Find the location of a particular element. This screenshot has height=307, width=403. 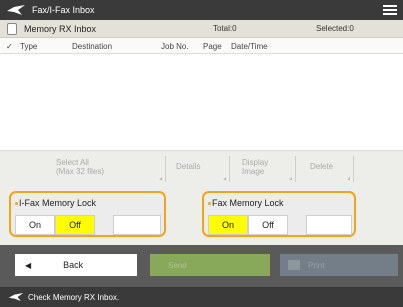

total-count: Total:0 is located at coordinates (225, 28).